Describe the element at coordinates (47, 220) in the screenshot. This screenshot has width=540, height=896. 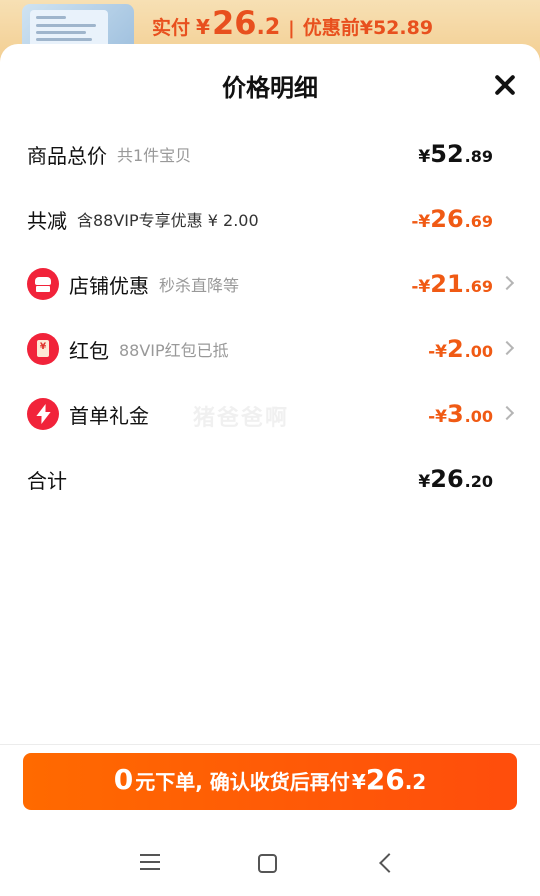
I see `total-discount-label: 共减` at that location.